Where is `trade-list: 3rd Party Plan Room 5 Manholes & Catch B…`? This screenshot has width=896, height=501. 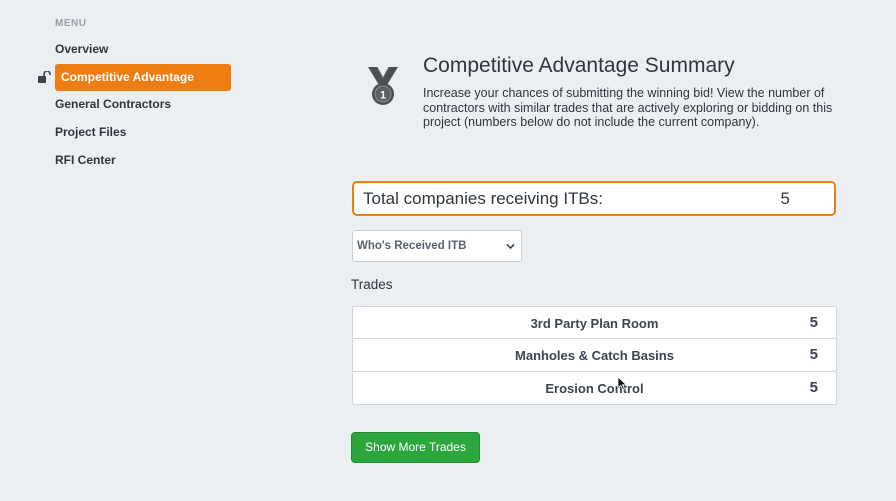
trade-list: 3rd Party Plan Room 5 Manholes & Catch B… is located at coordinates (594, 355).